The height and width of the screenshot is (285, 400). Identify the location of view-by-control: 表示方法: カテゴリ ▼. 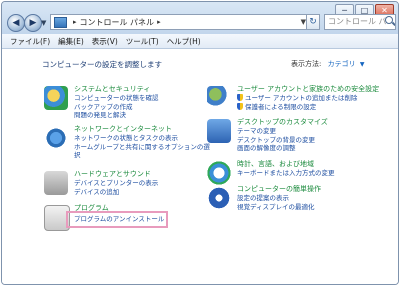
(327, 64).